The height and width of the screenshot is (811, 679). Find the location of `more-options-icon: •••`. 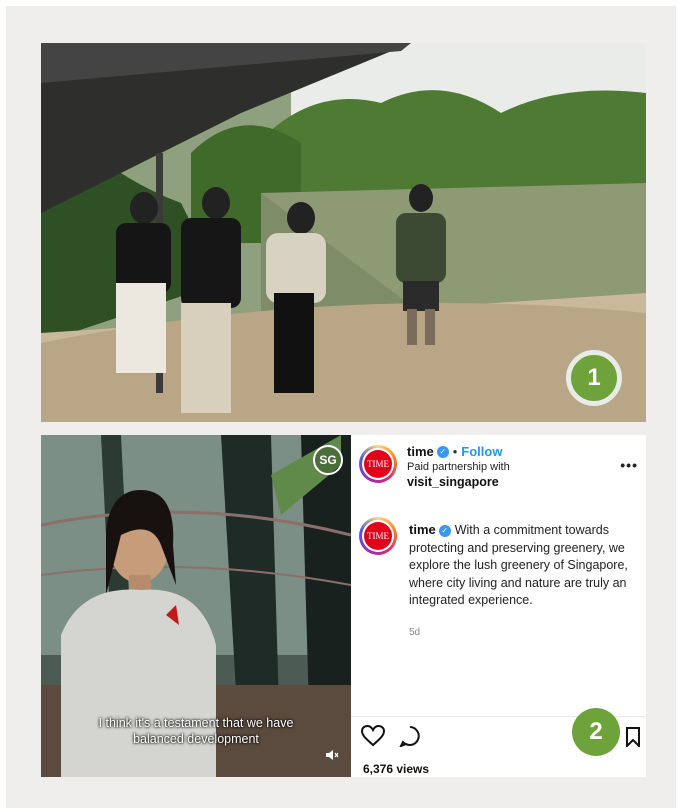

more-options-icon: ••• is located at coordinates (629, 465).